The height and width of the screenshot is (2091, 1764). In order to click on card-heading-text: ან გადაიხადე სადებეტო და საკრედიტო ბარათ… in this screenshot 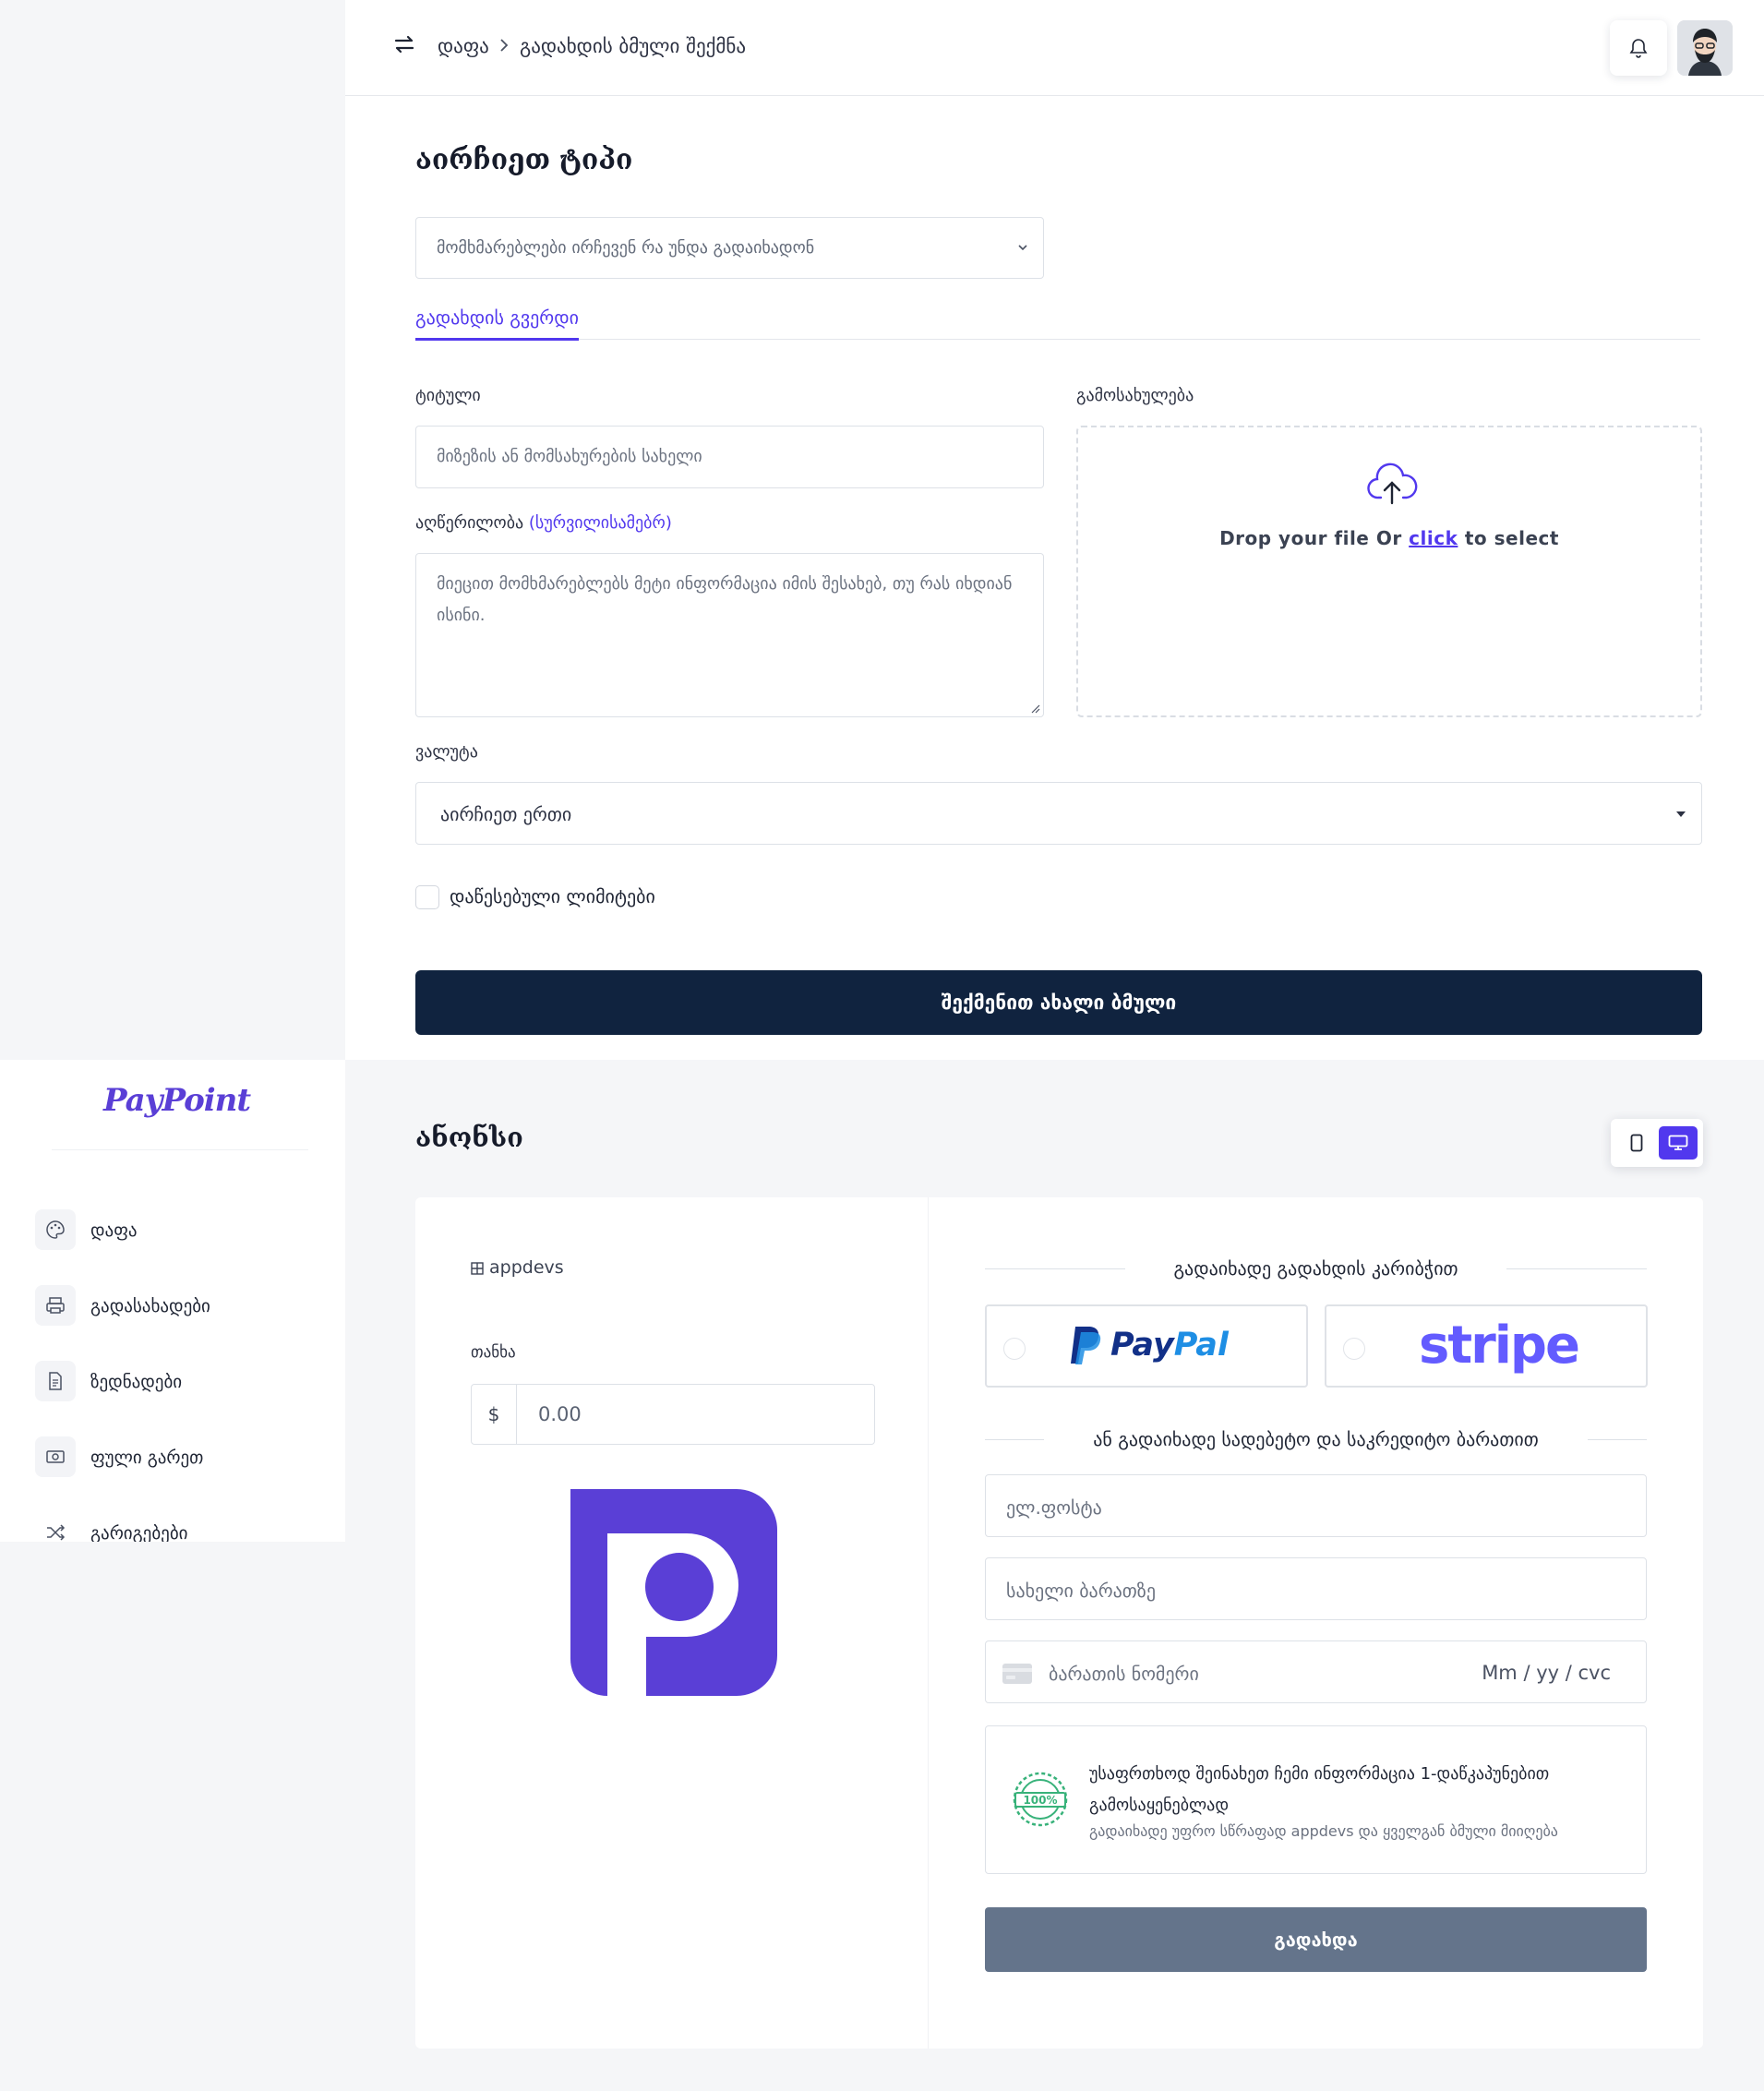, I will do `click(1316, 1439)`.